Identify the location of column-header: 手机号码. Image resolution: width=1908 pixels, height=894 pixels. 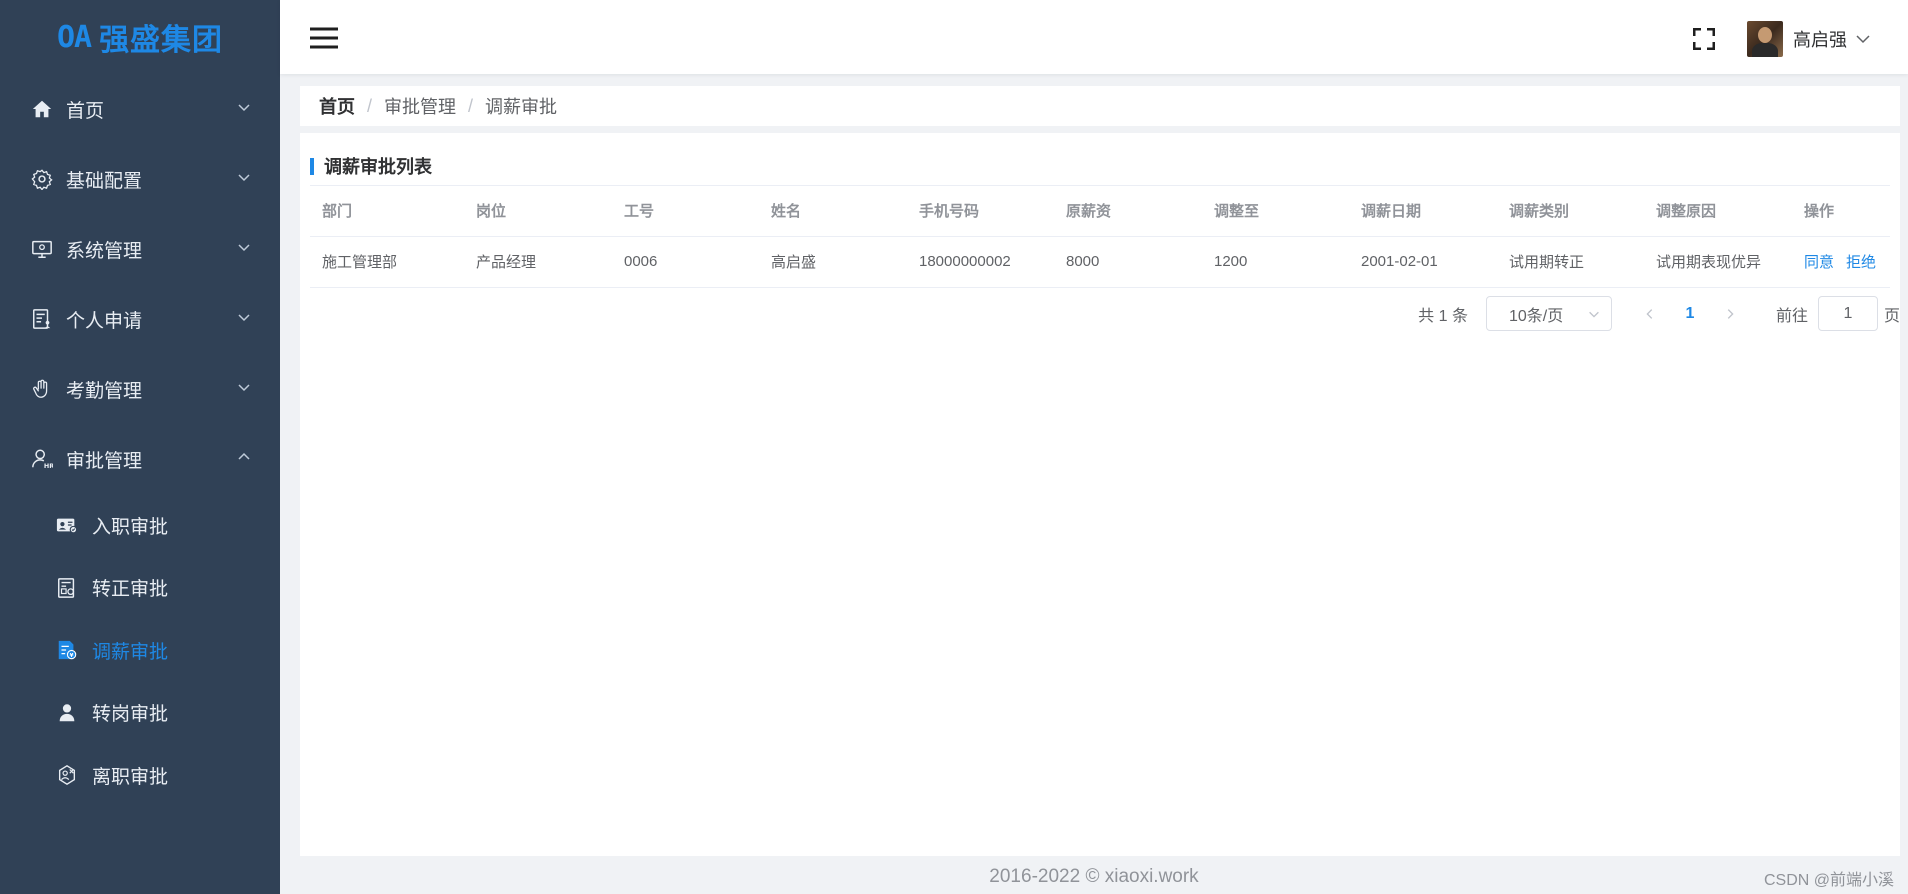
(980, 211).